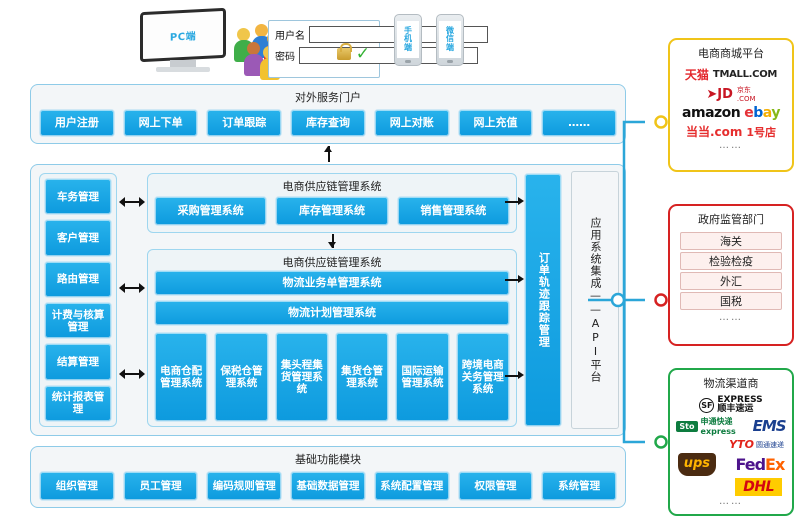 This screenshot has height=525, width=798. I want to click on amazon-icon: amazon, so click(711, 113).